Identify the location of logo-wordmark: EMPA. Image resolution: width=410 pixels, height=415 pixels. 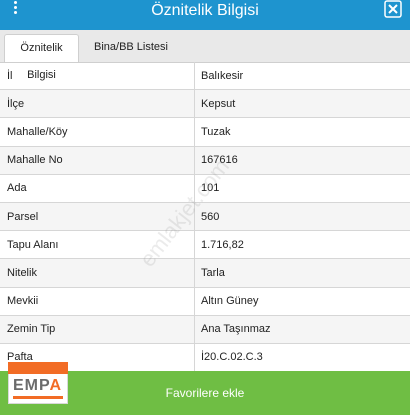
(37, 386).